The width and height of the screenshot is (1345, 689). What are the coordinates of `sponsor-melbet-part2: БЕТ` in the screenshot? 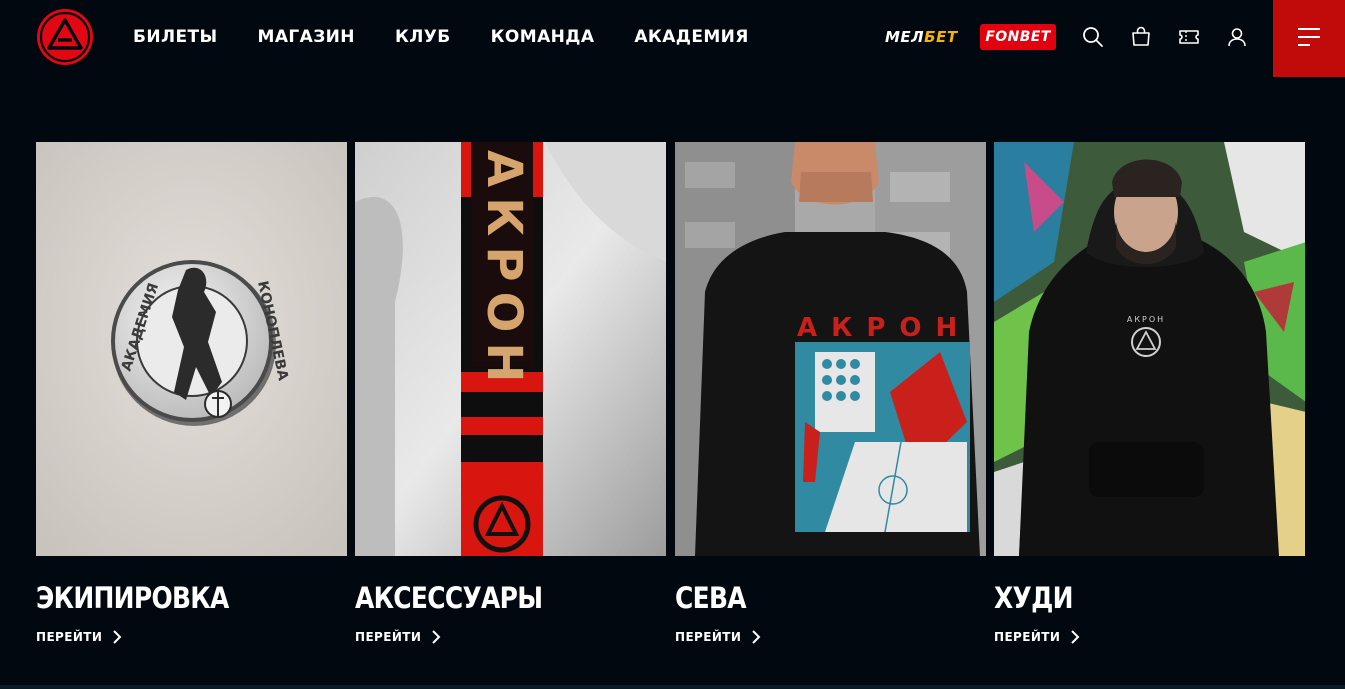 It's located at (941, 37).